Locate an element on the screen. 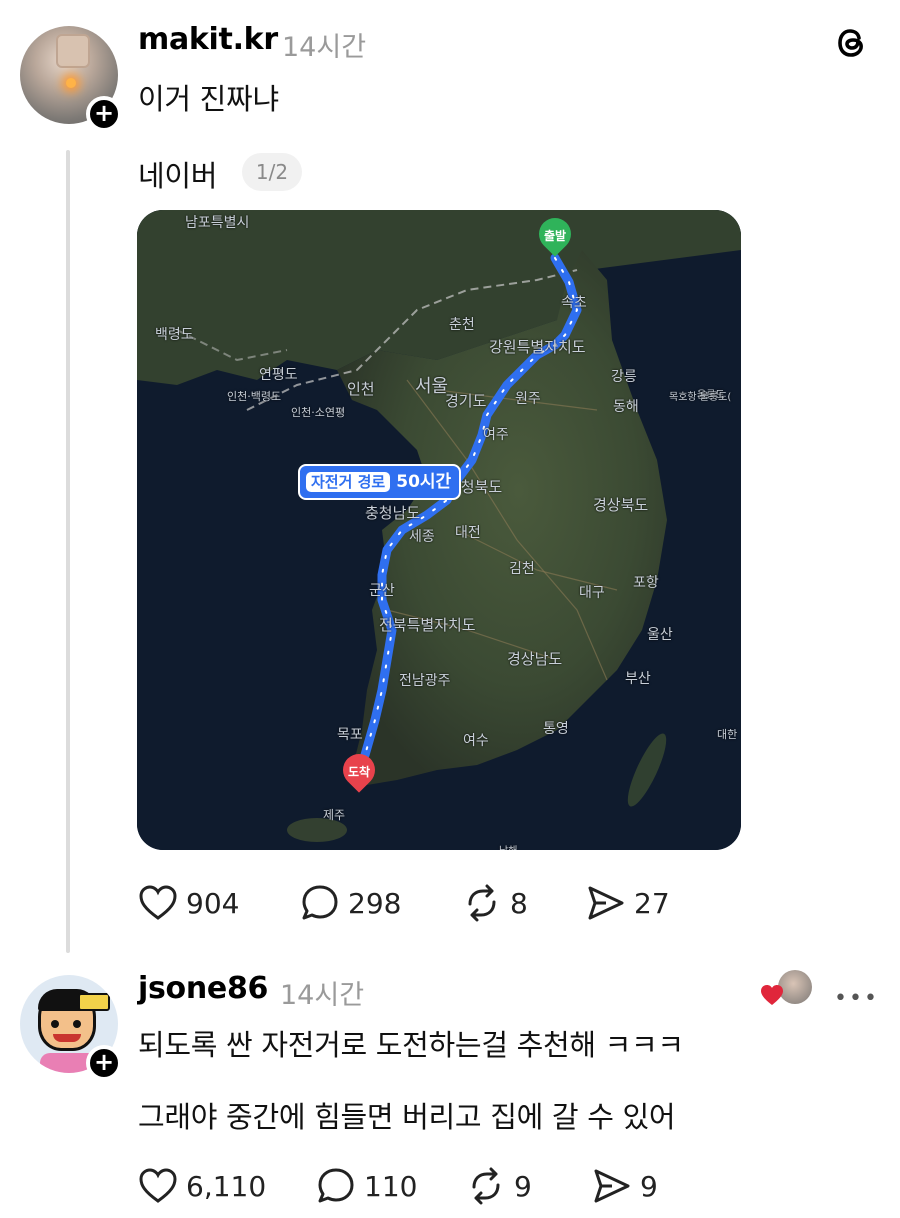 The width and height of the screenshot is (900, 1218). map-label: 인천·소연평 is located at coordinates (318, 412).